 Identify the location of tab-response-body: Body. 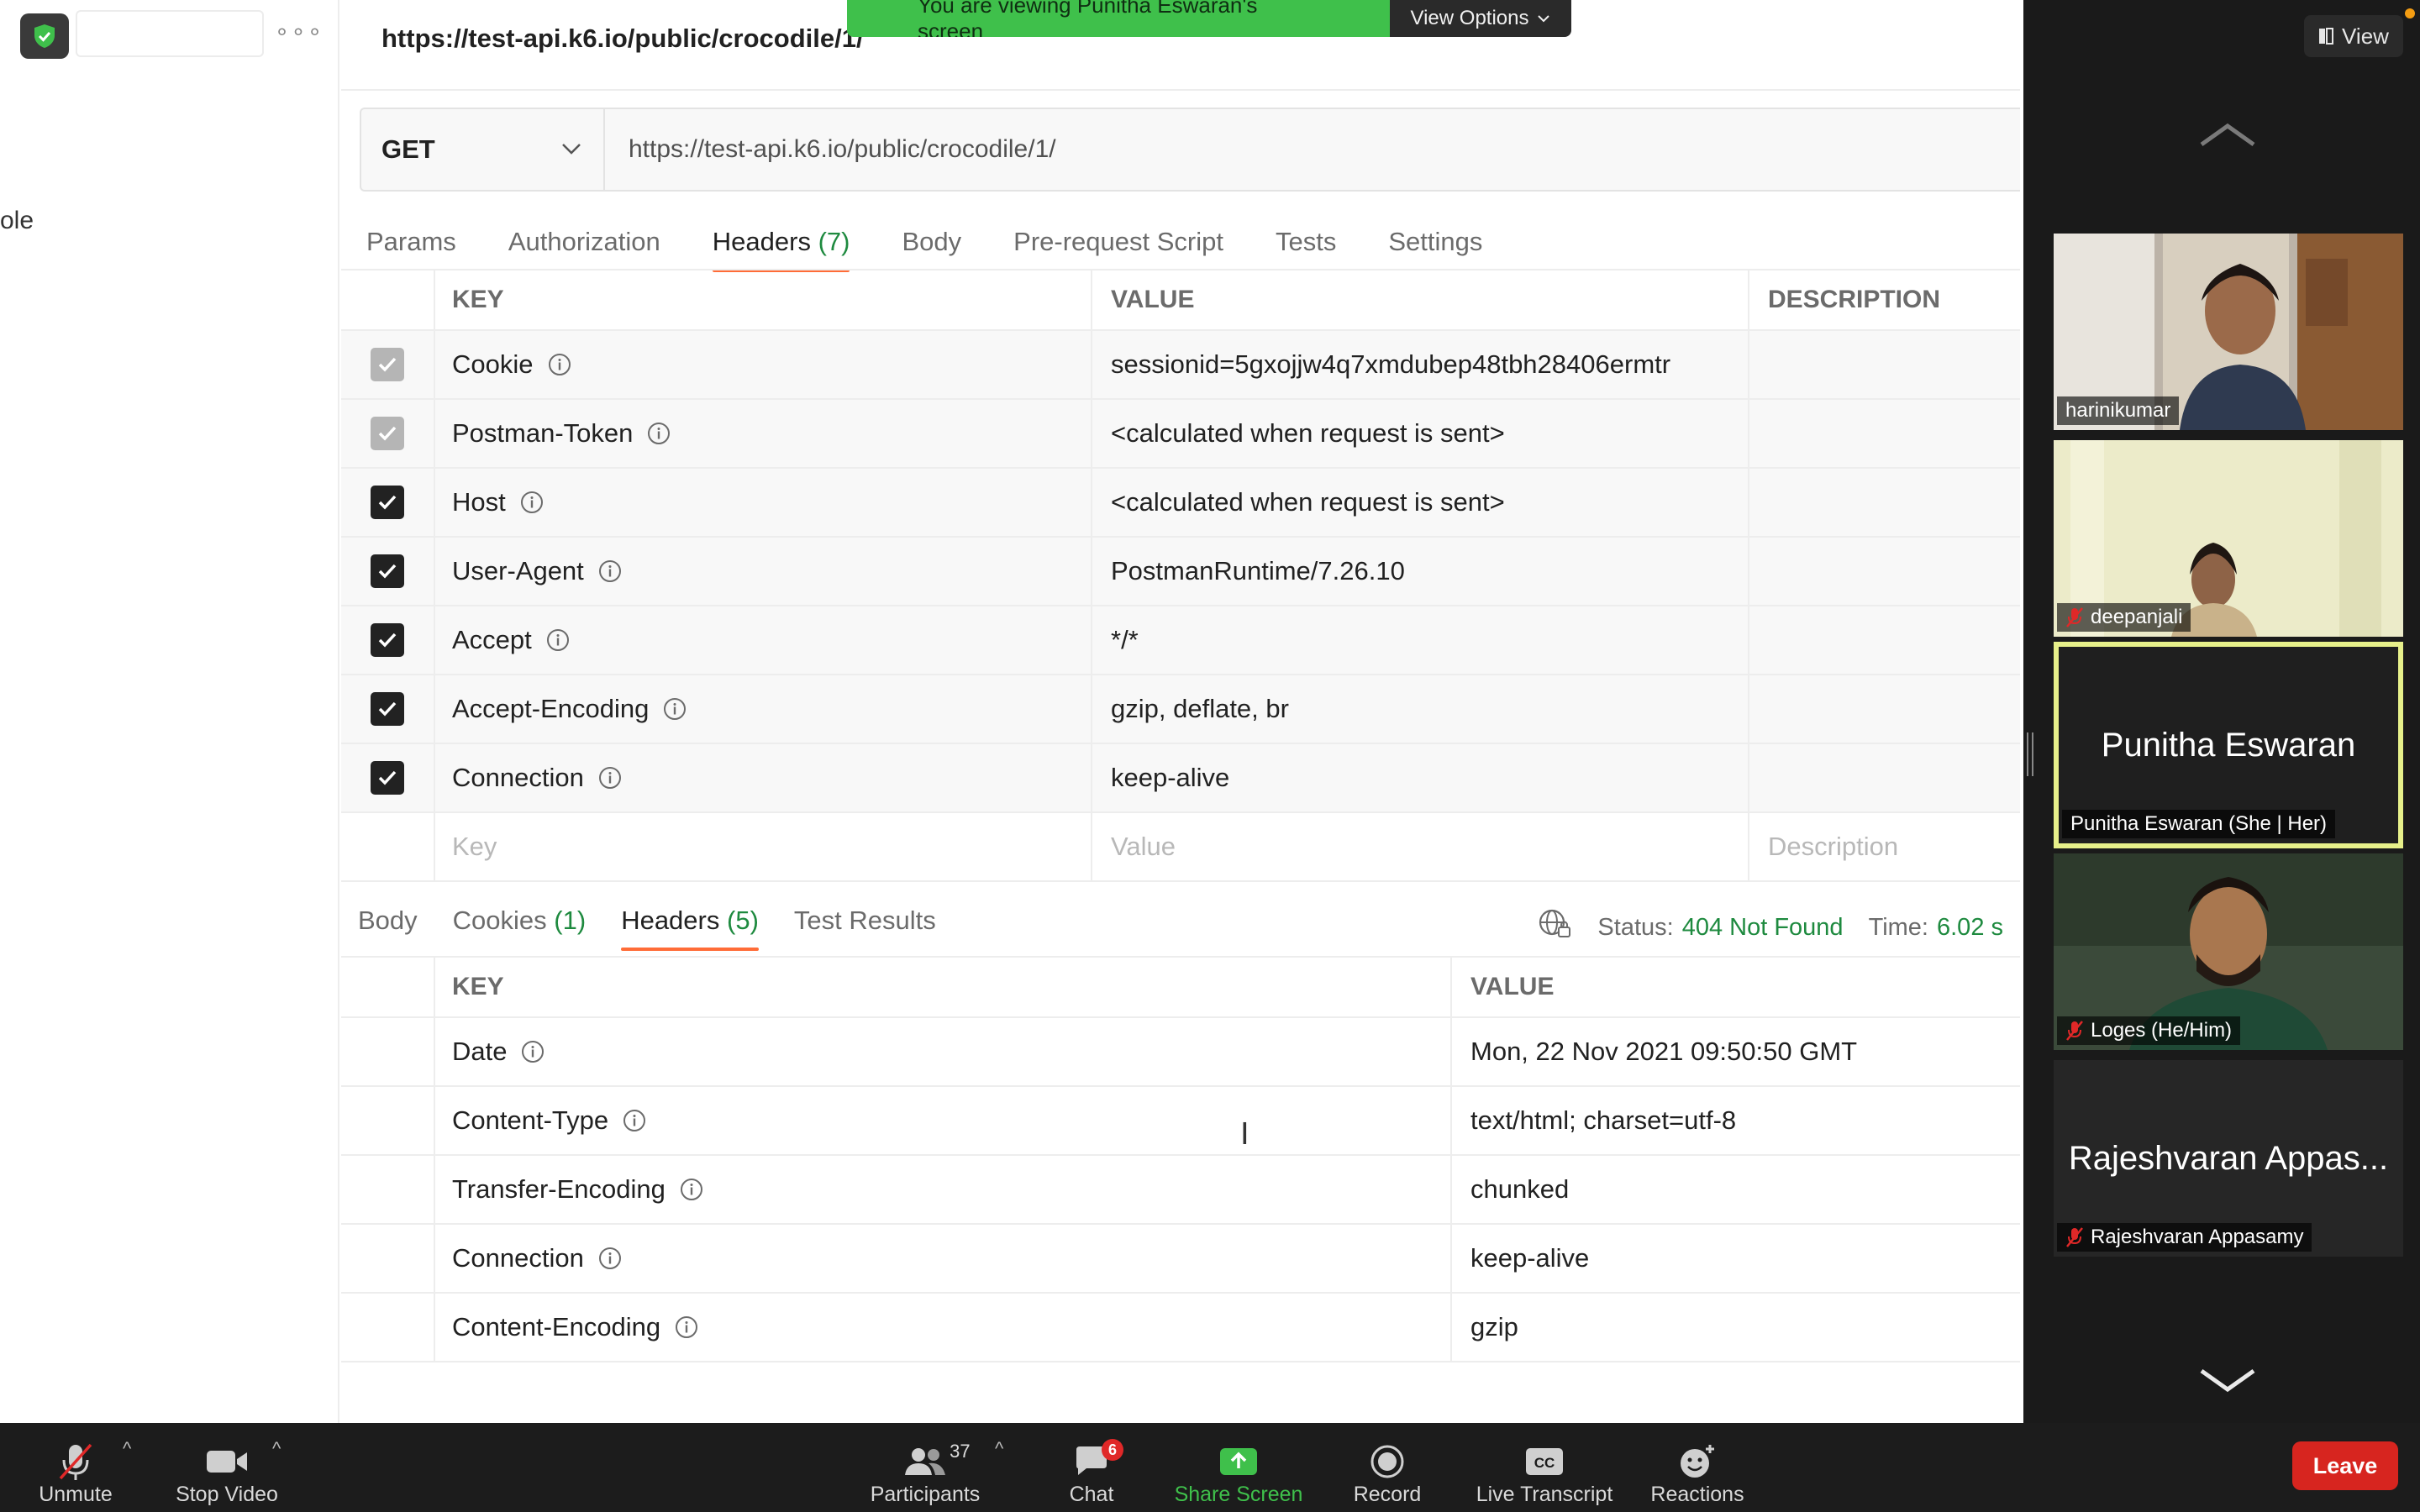
(388, 928).